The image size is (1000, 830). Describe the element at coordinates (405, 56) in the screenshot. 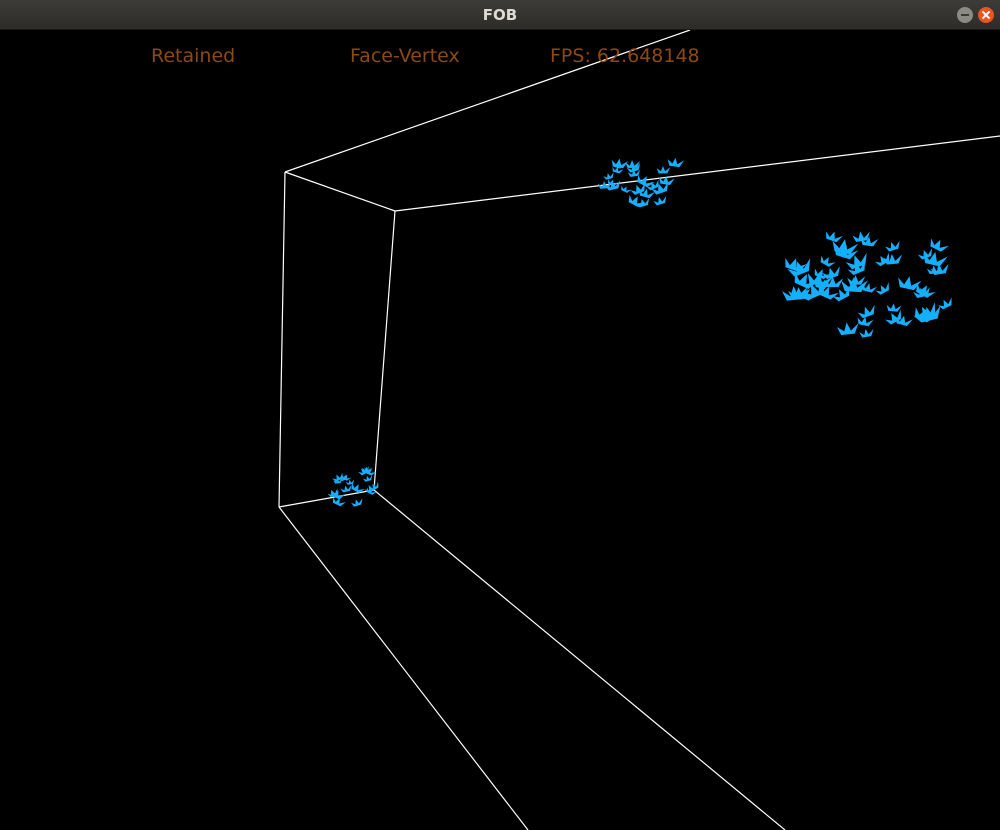

I see `mesh-format-label: Face-Vertex` at that location.